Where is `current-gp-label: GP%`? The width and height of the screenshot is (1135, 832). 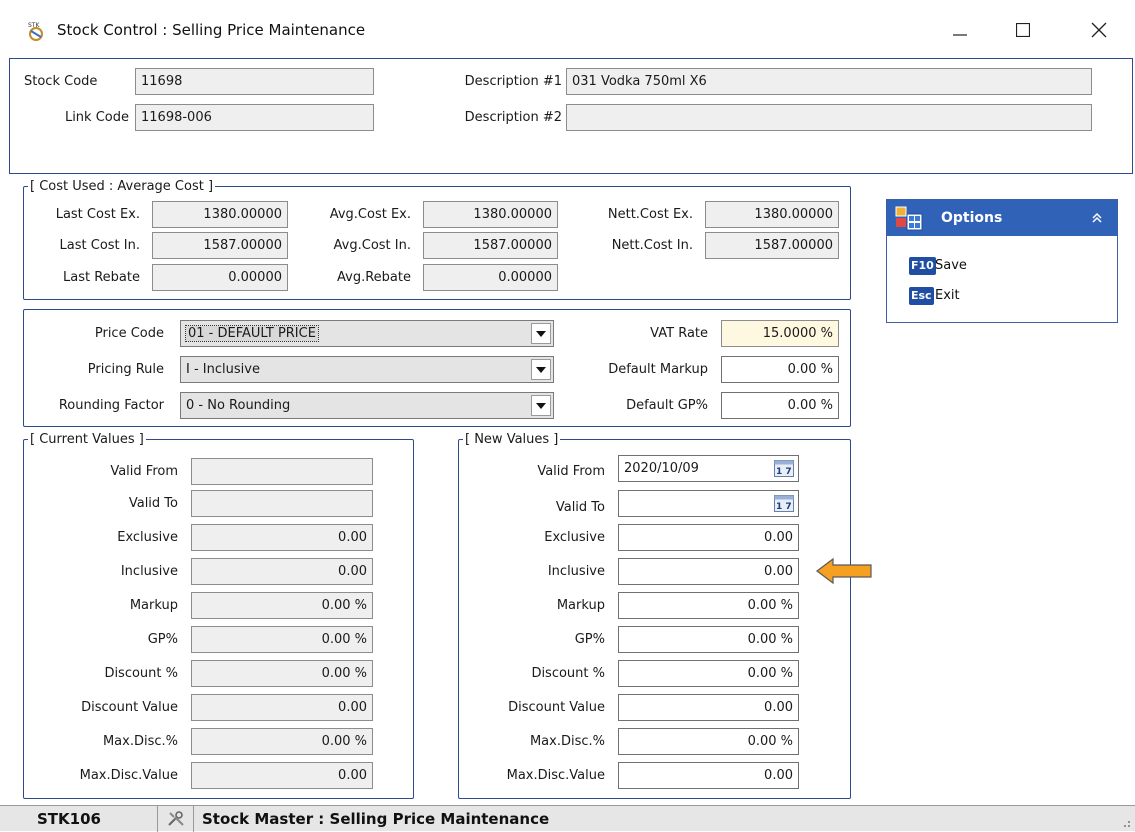
current-gp-label: GP% is located at coordinates (162, 639).